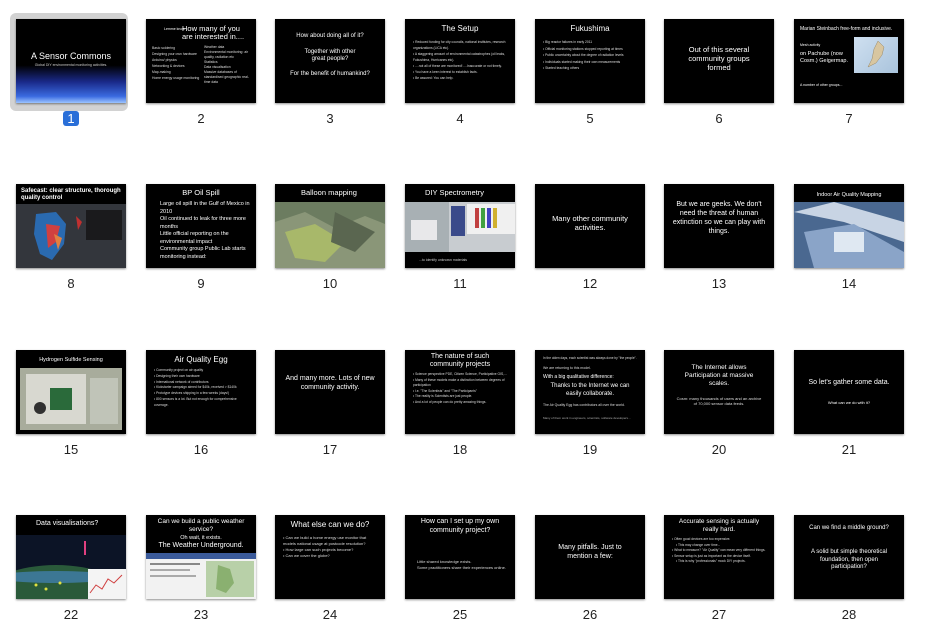 The width and height of the screenshot is (926, 642). I want to click on slide-number: 21, so click(849, 449).